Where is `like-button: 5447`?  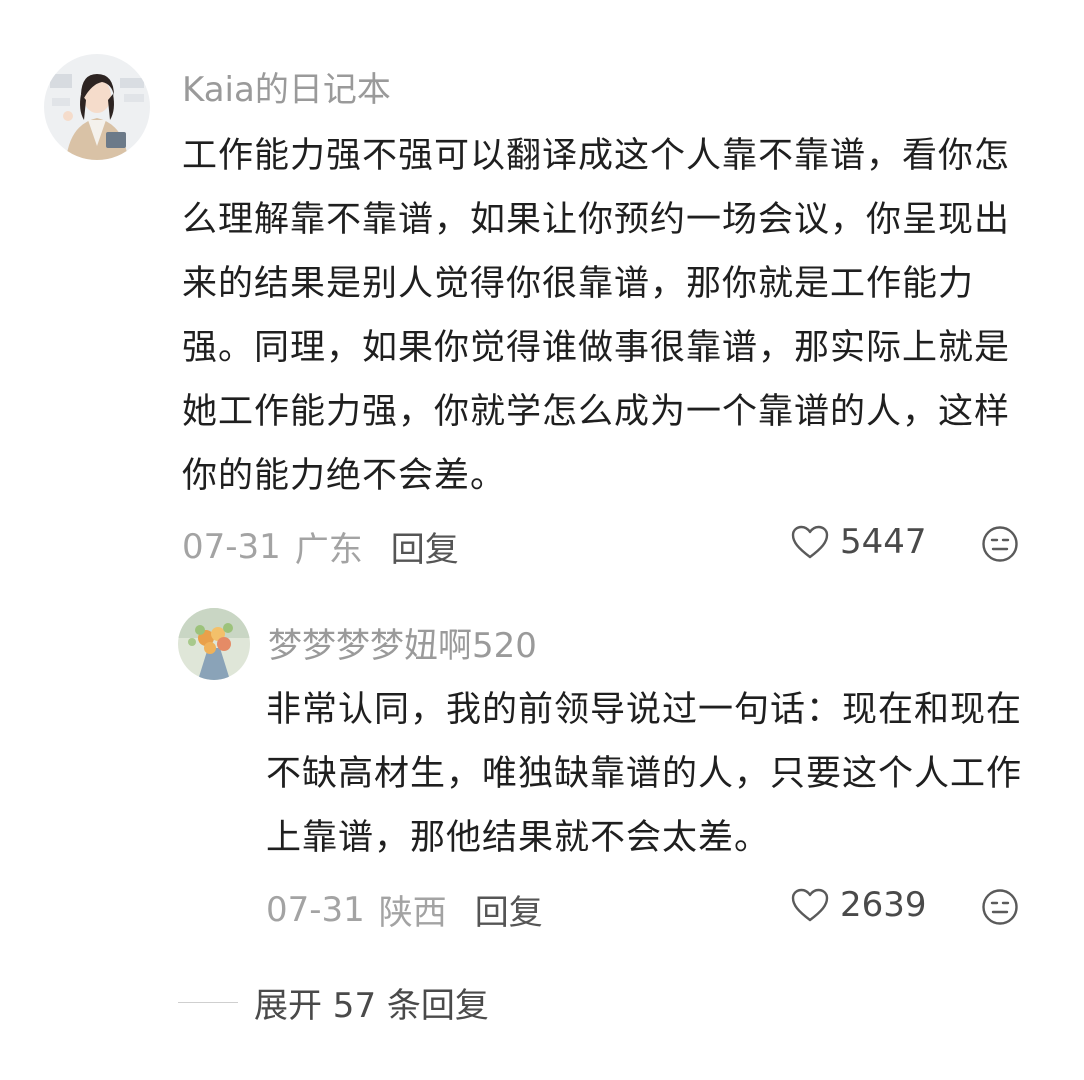
like-button: 5447 is located at coordinates (858, 542).